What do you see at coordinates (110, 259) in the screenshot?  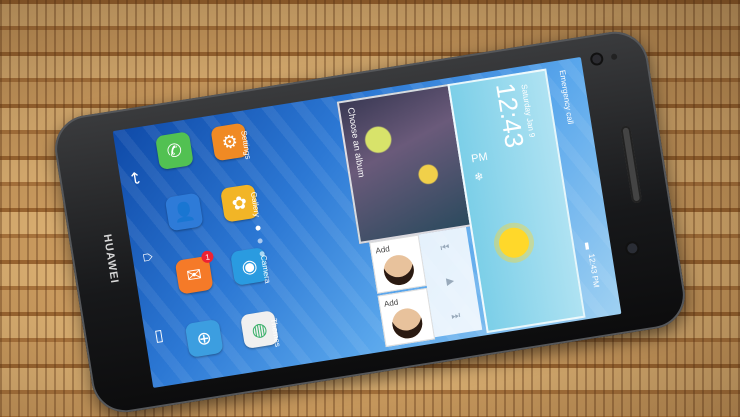 I see `brand-logo: HUAWEI` at bounding box center [110, 259].